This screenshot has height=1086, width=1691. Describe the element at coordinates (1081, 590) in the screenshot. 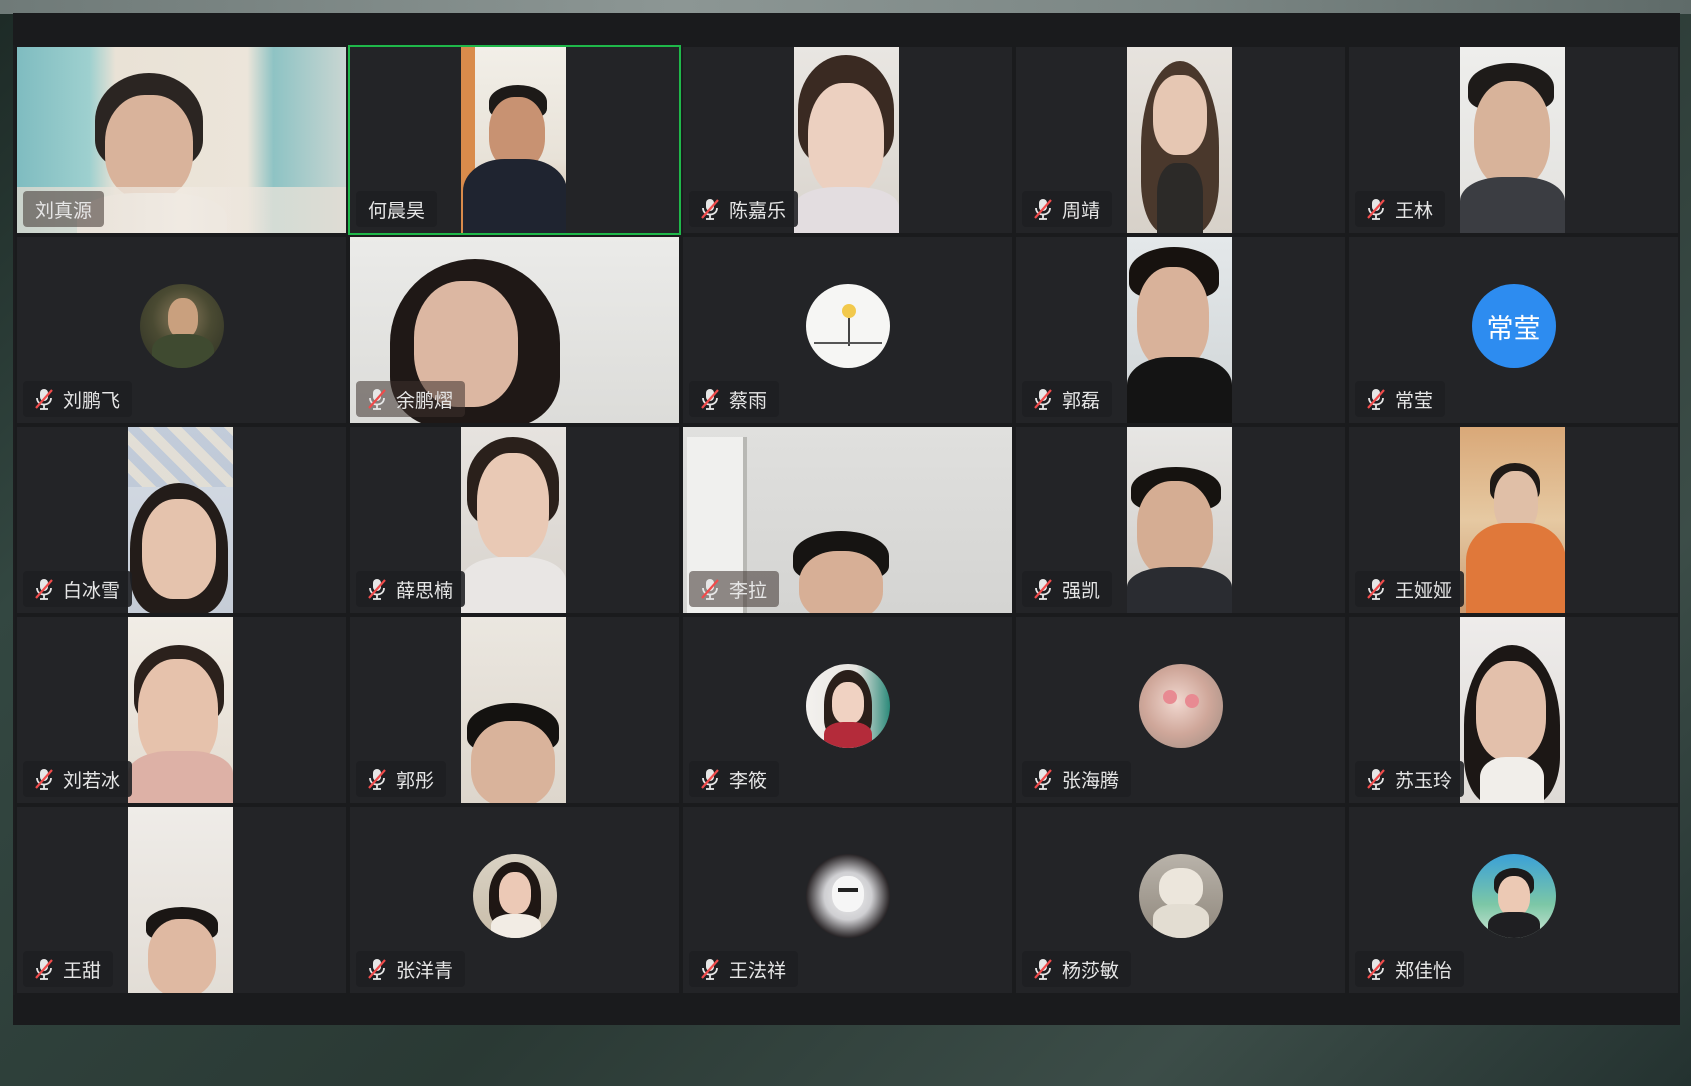

I see `participant-name: 强凯` at that location.